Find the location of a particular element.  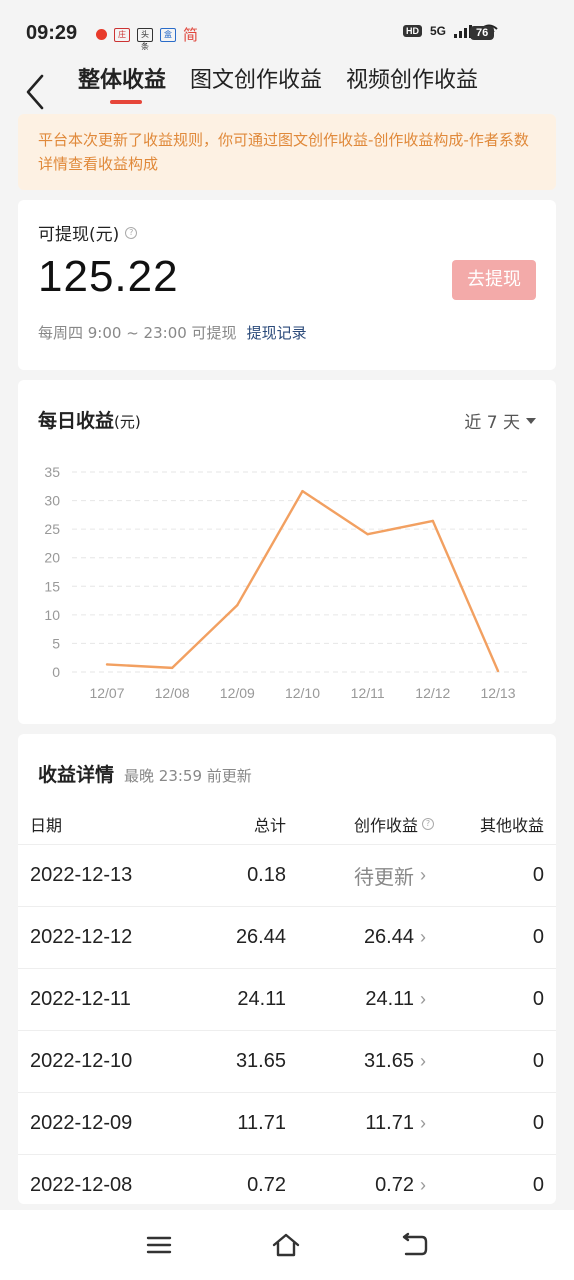

status-time: 09:29 is located at coordinates (52, 33).